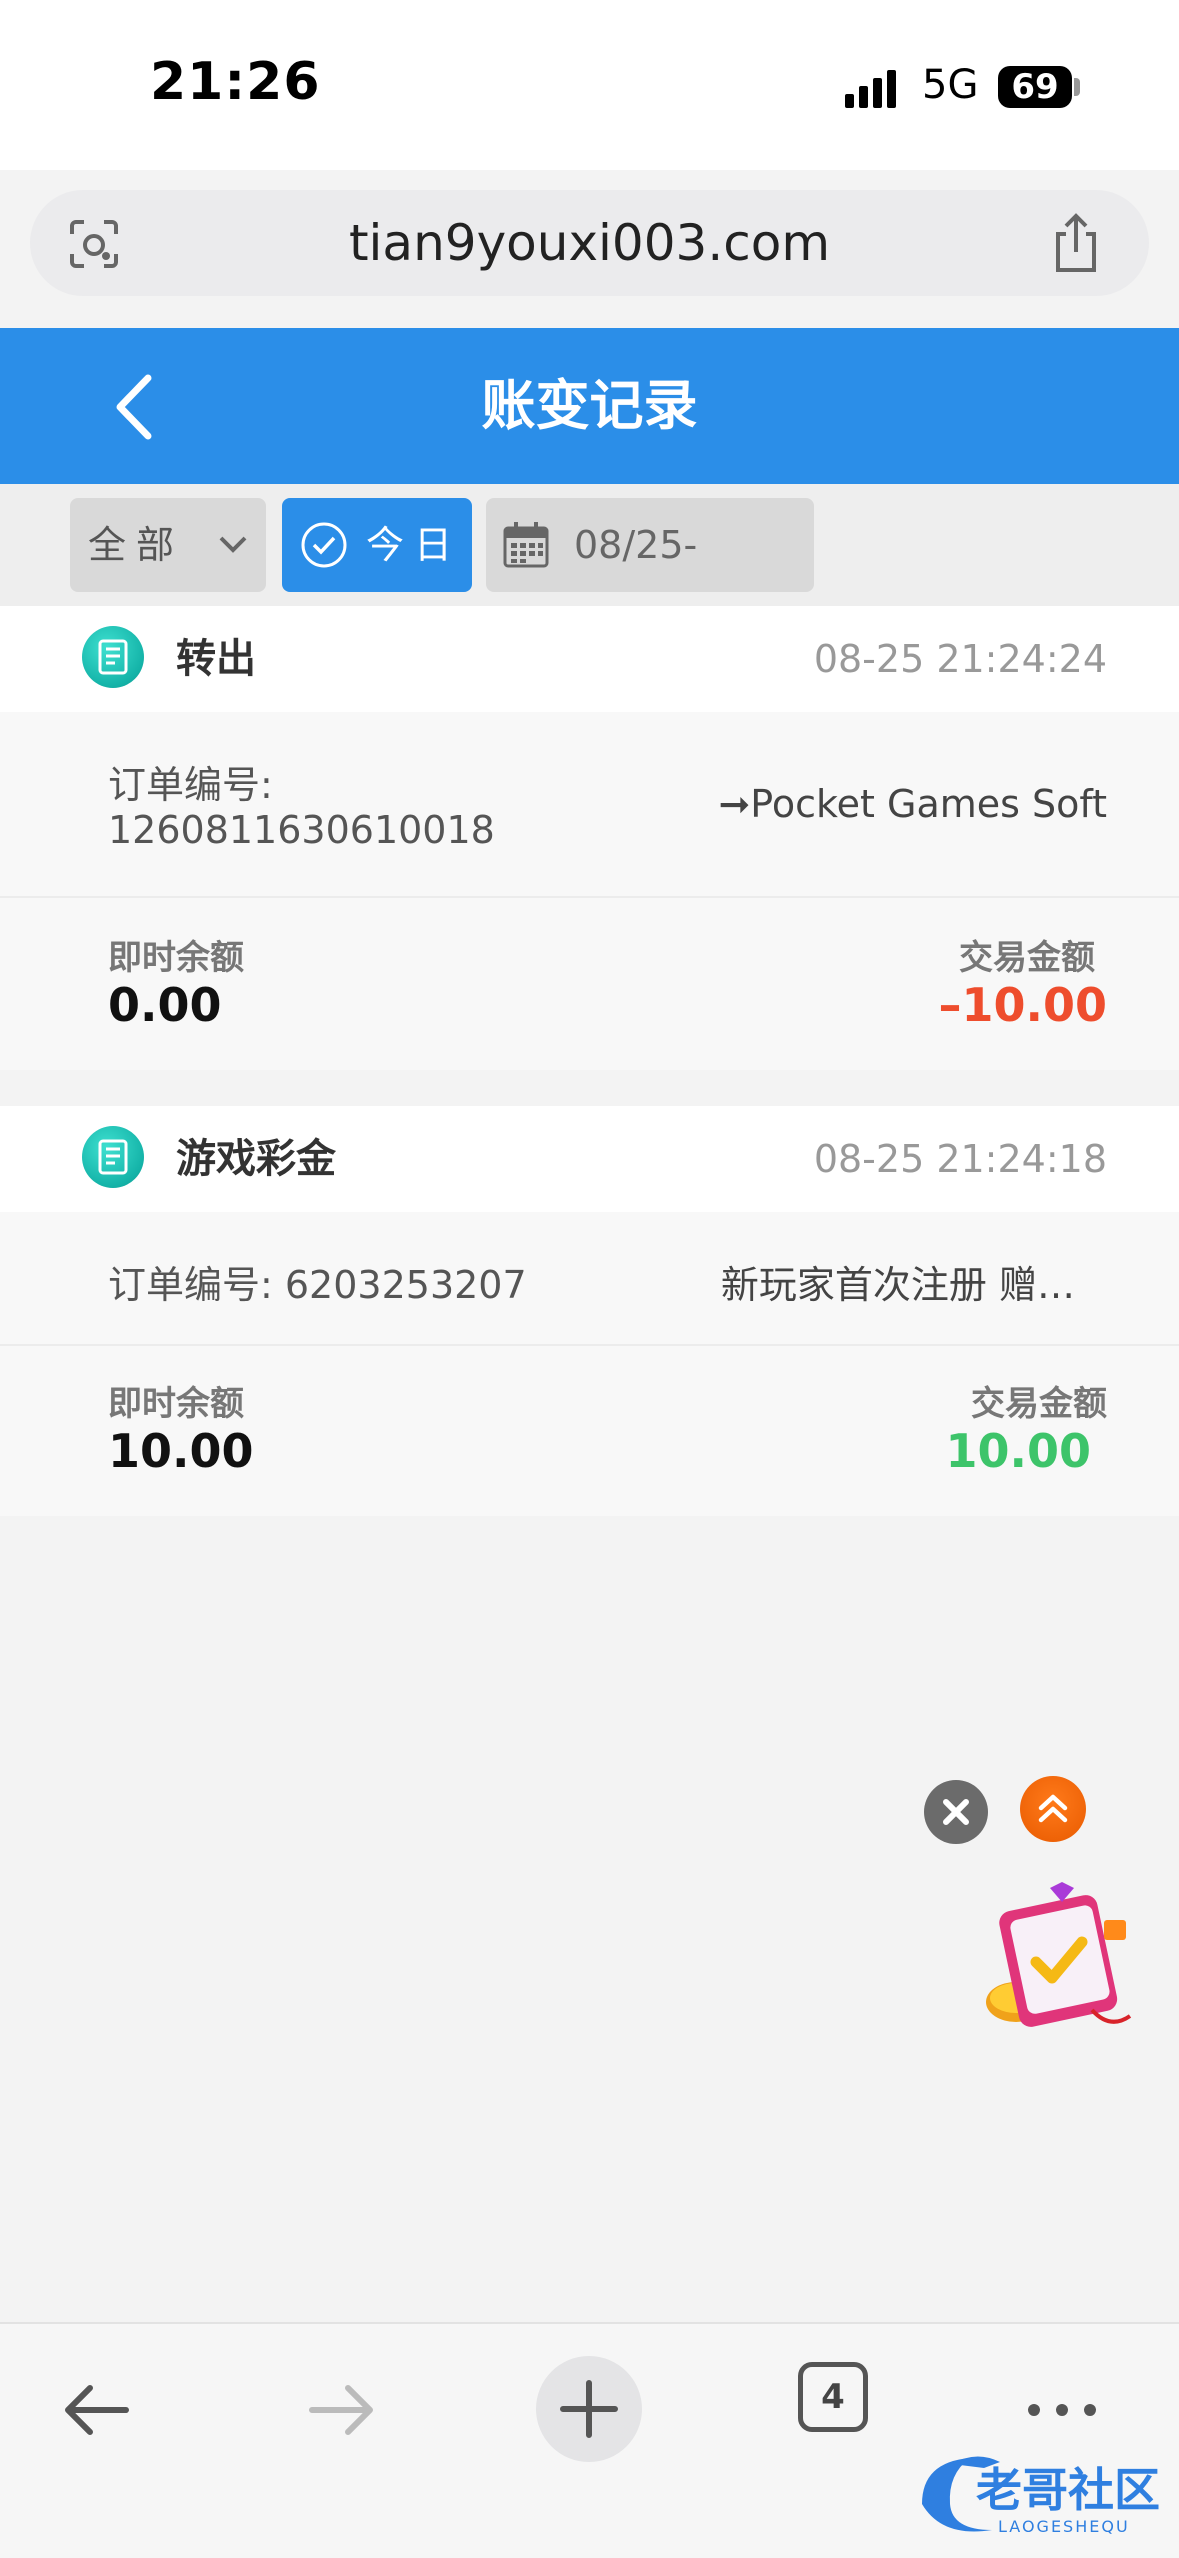 This screenshot has width=1179, height=2558. I want to click on watermark-text: 老哥社区, so click(1068, 2490).